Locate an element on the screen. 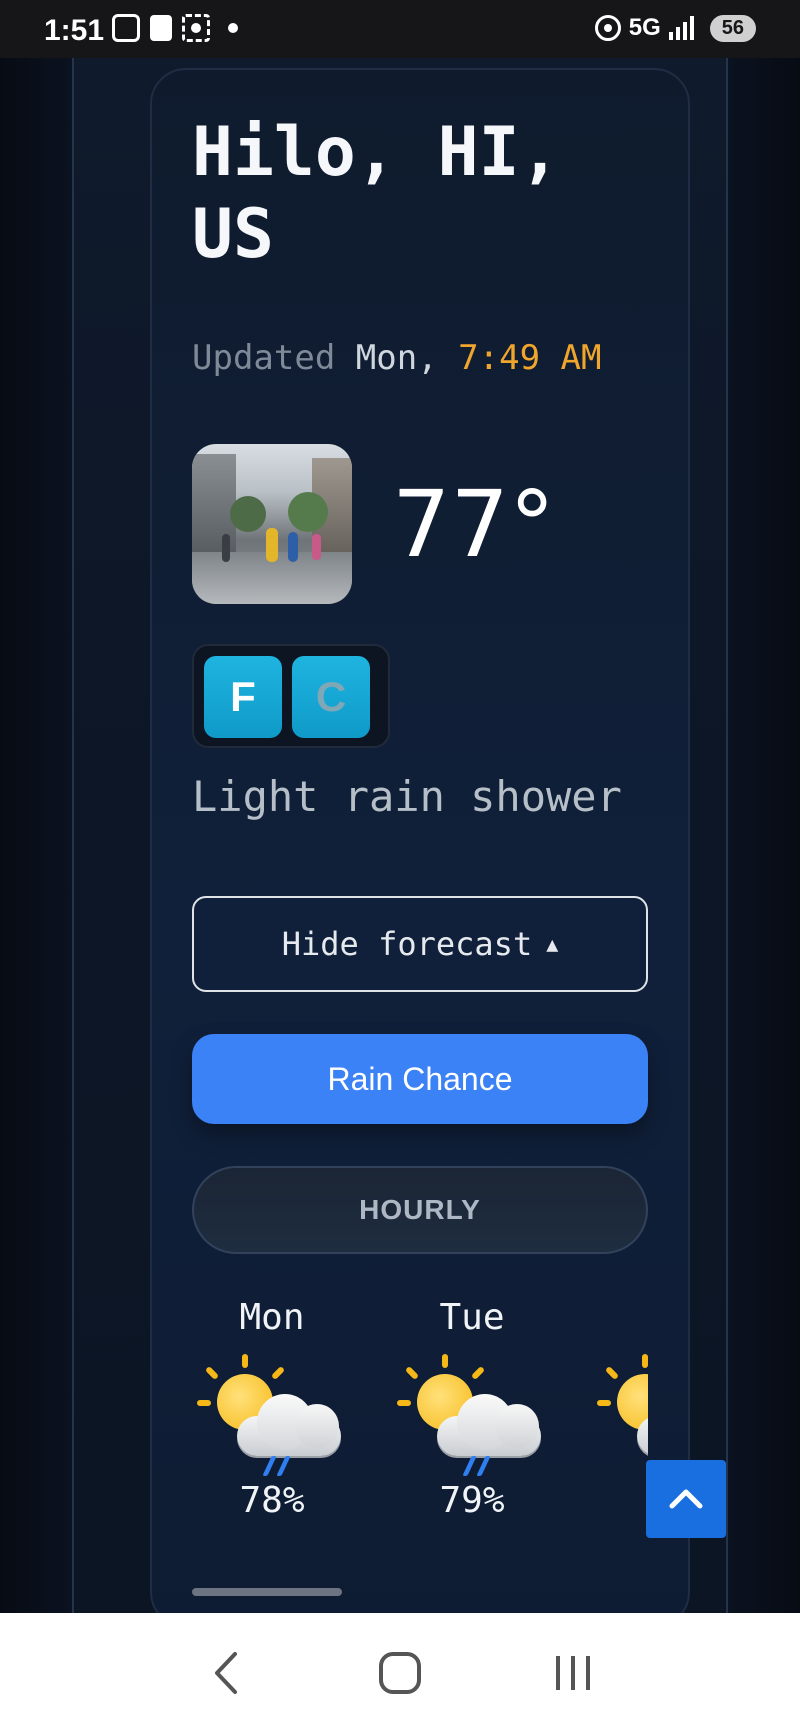  chevron-up-icon is located at coordinates (686, 1499).